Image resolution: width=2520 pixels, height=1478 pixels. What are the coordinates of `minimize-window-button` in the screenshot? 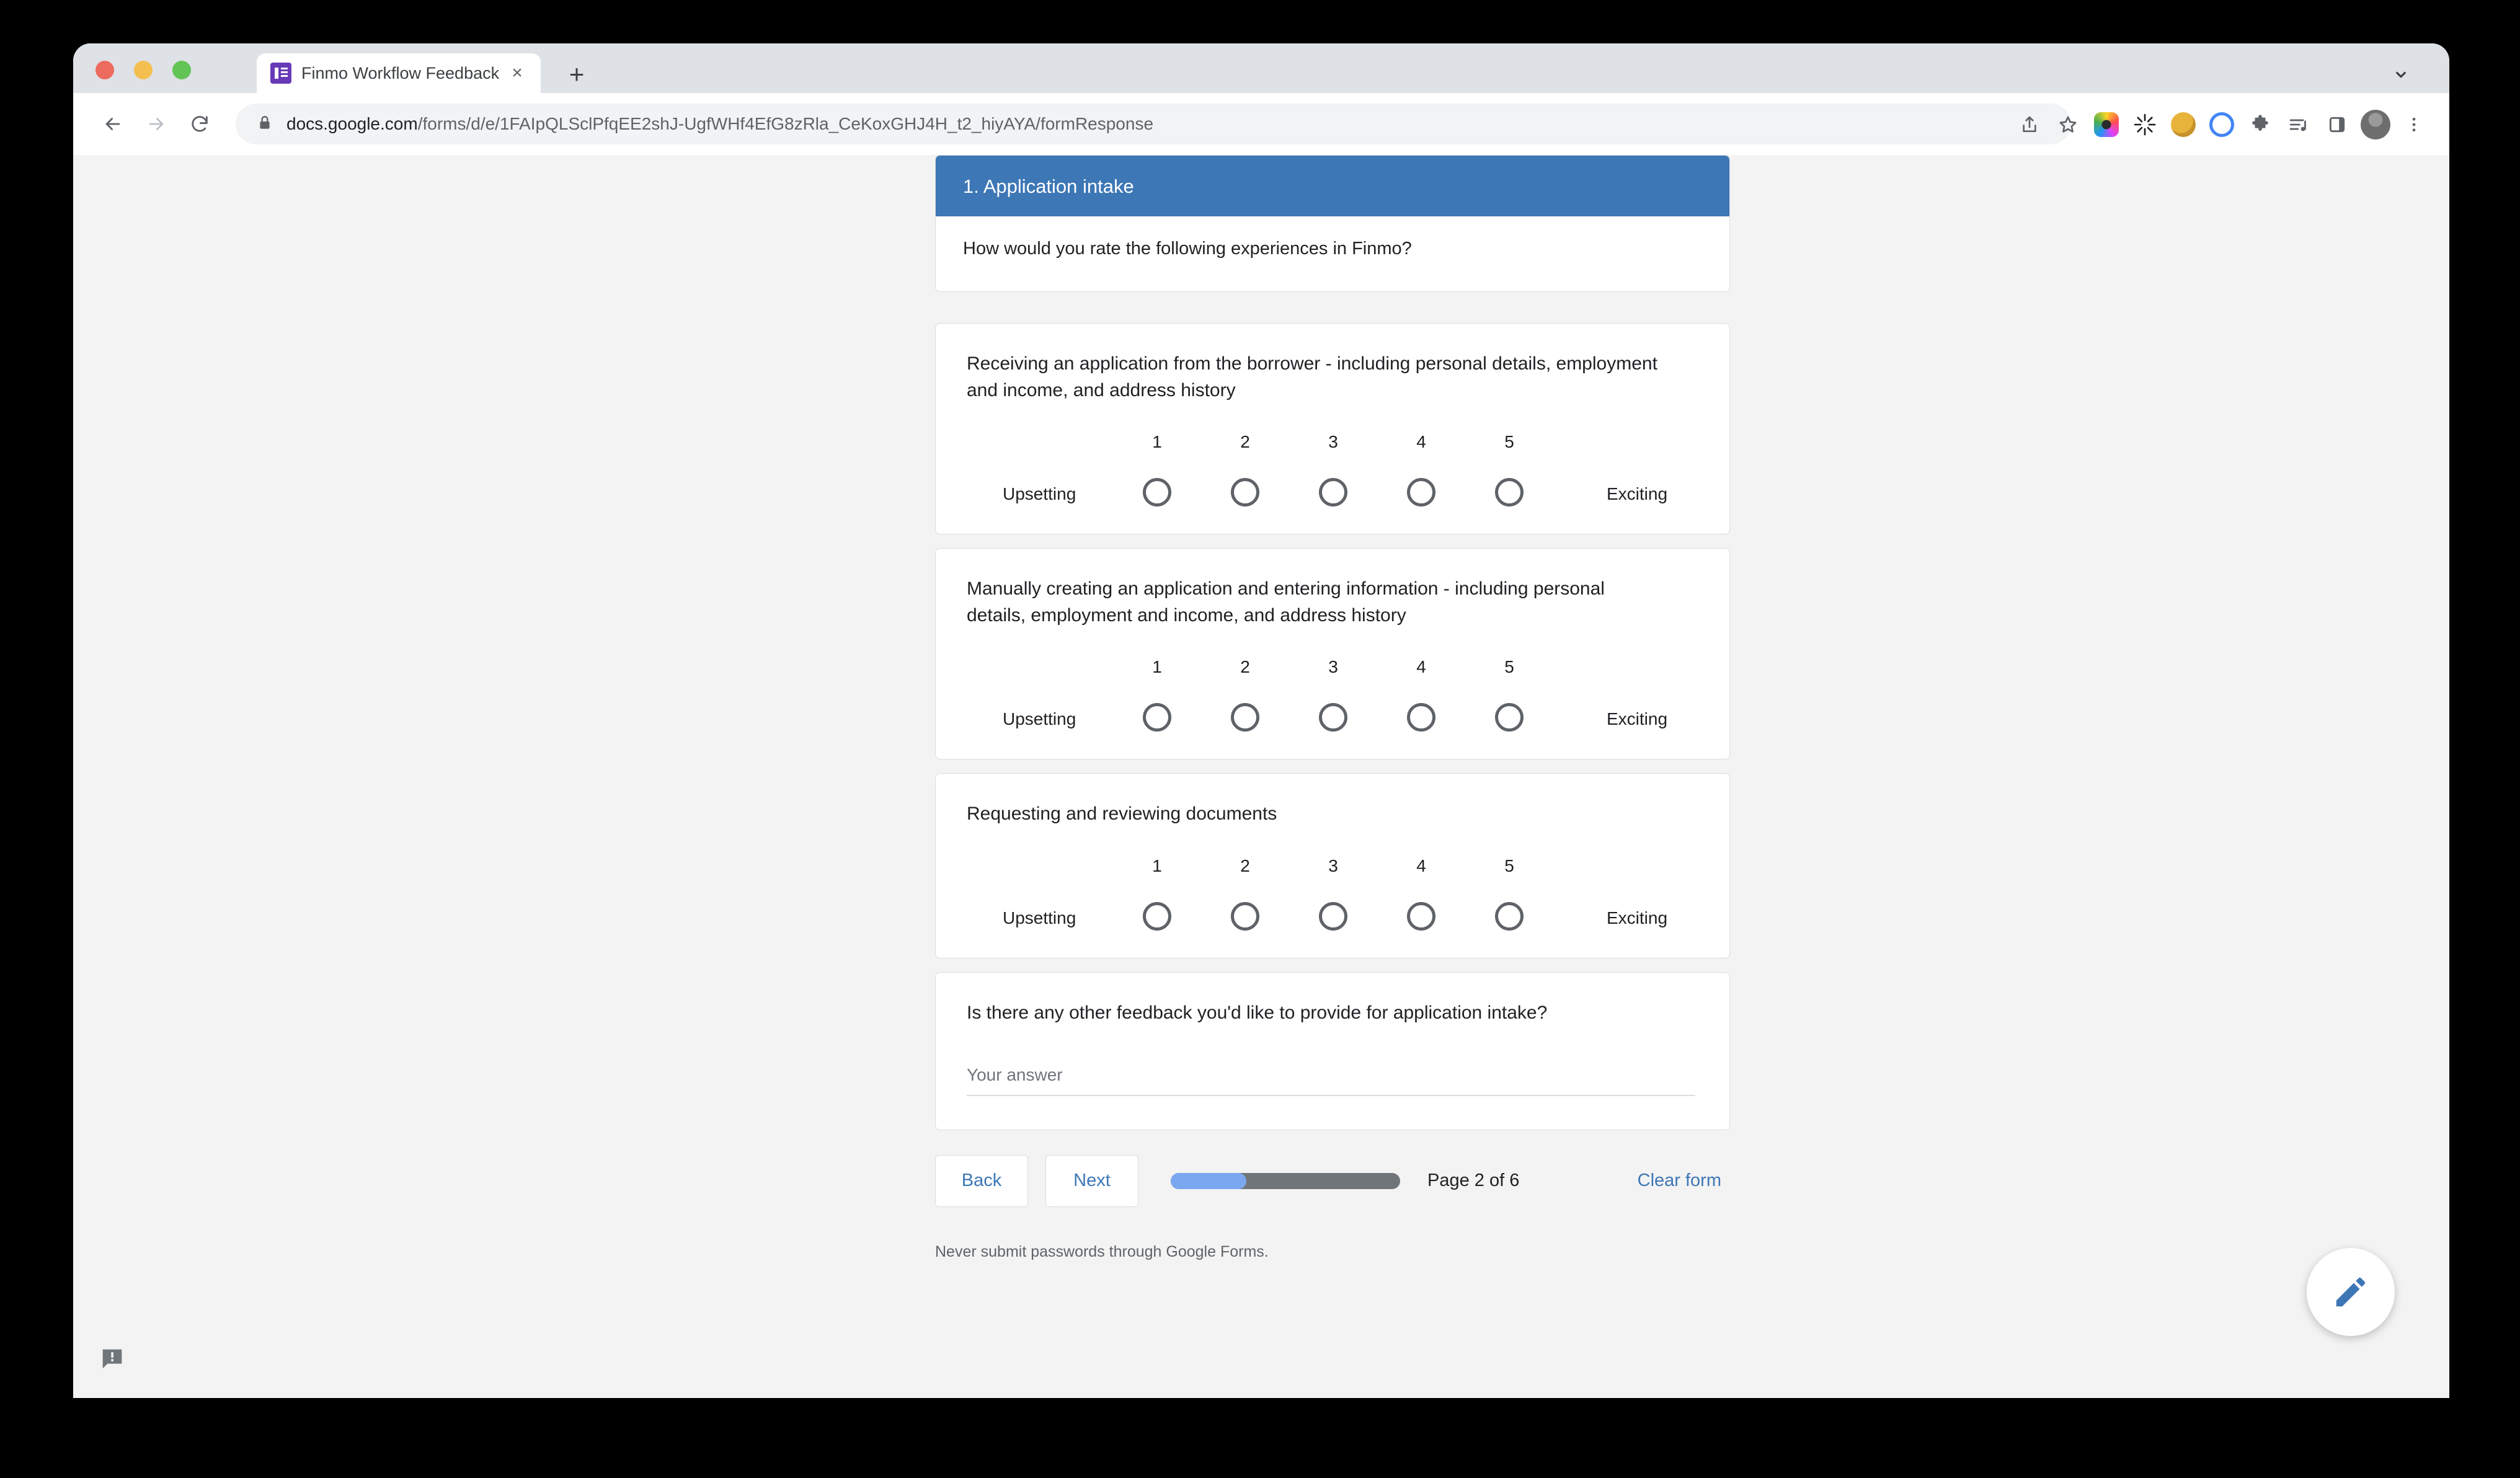 It's located at (143, 70).